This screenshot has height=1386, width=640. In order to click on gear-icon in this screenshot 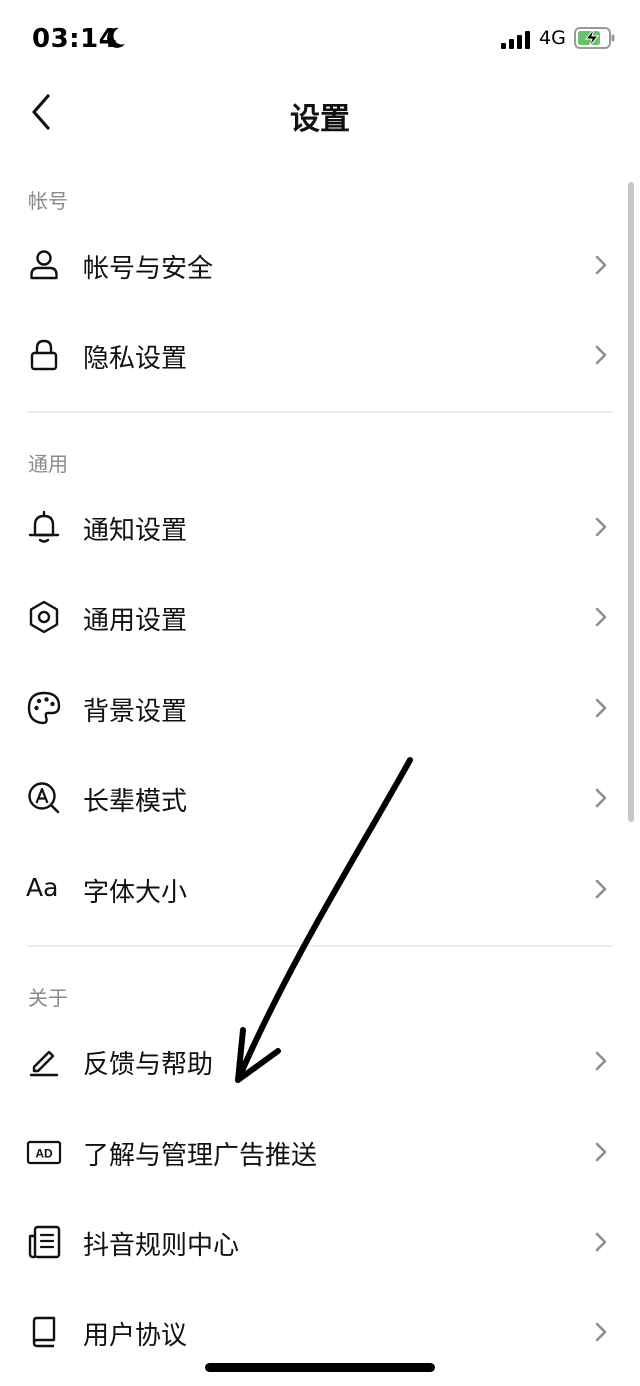, I will do `click(44, 617)`.